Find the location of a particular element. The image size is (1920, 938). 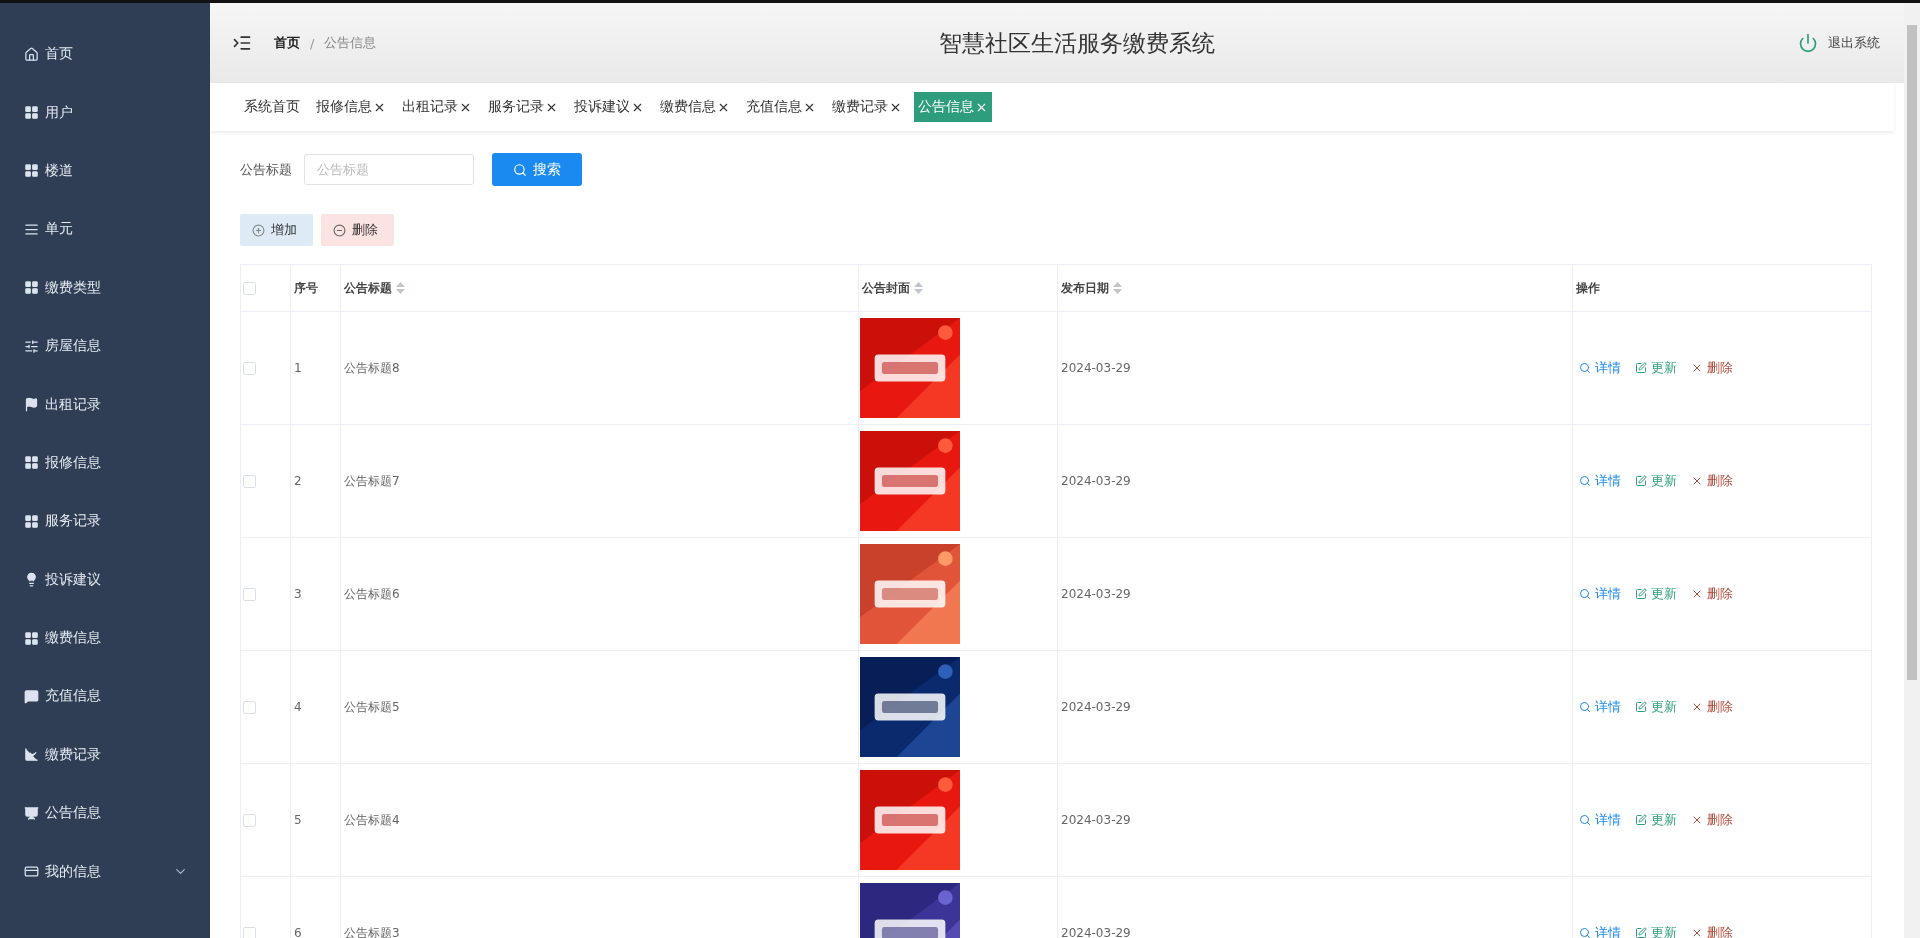

menu-icon is located at coordinates (242, 43).